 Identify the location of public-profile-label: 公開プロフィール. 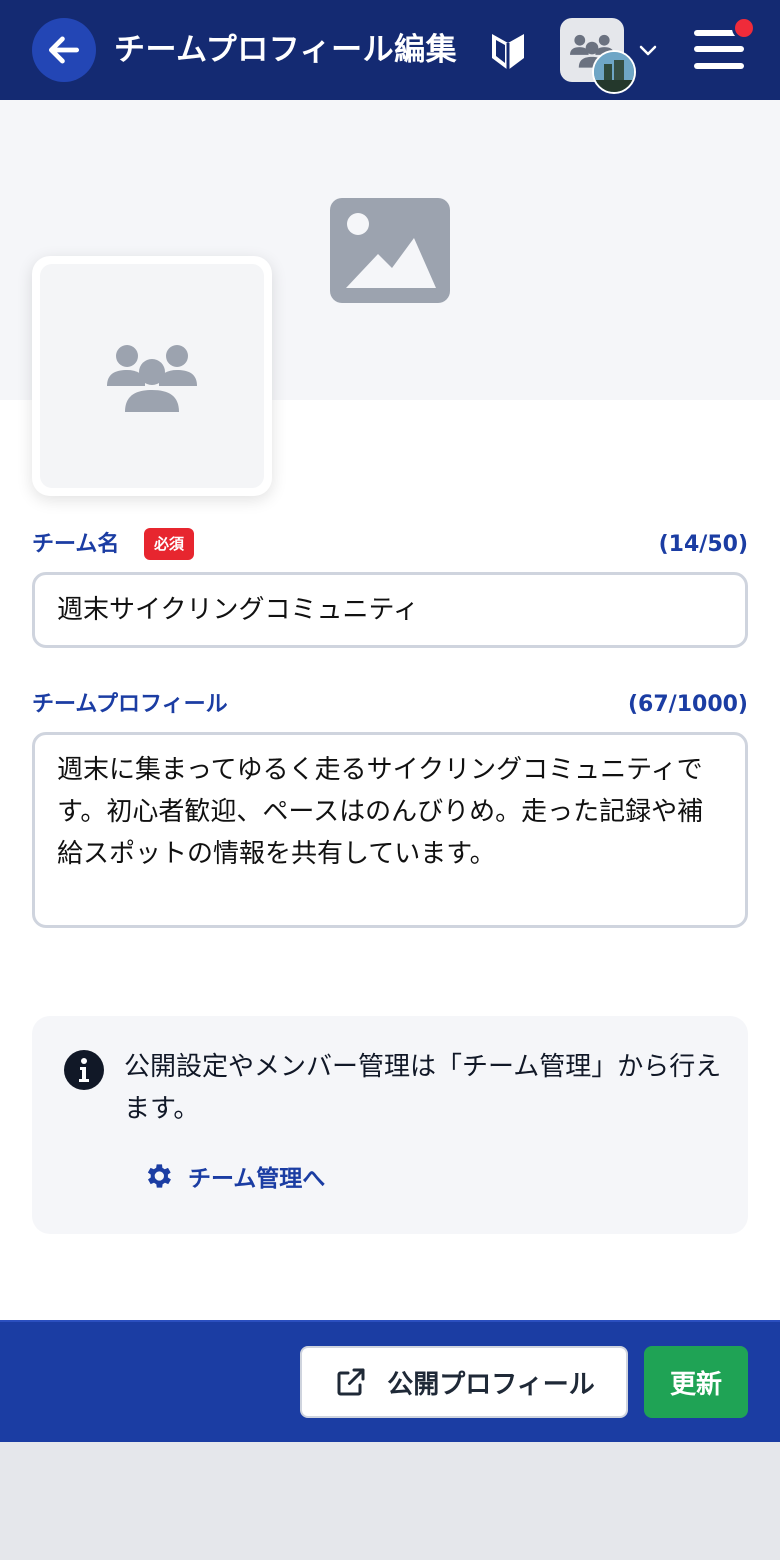
(491, 1384).